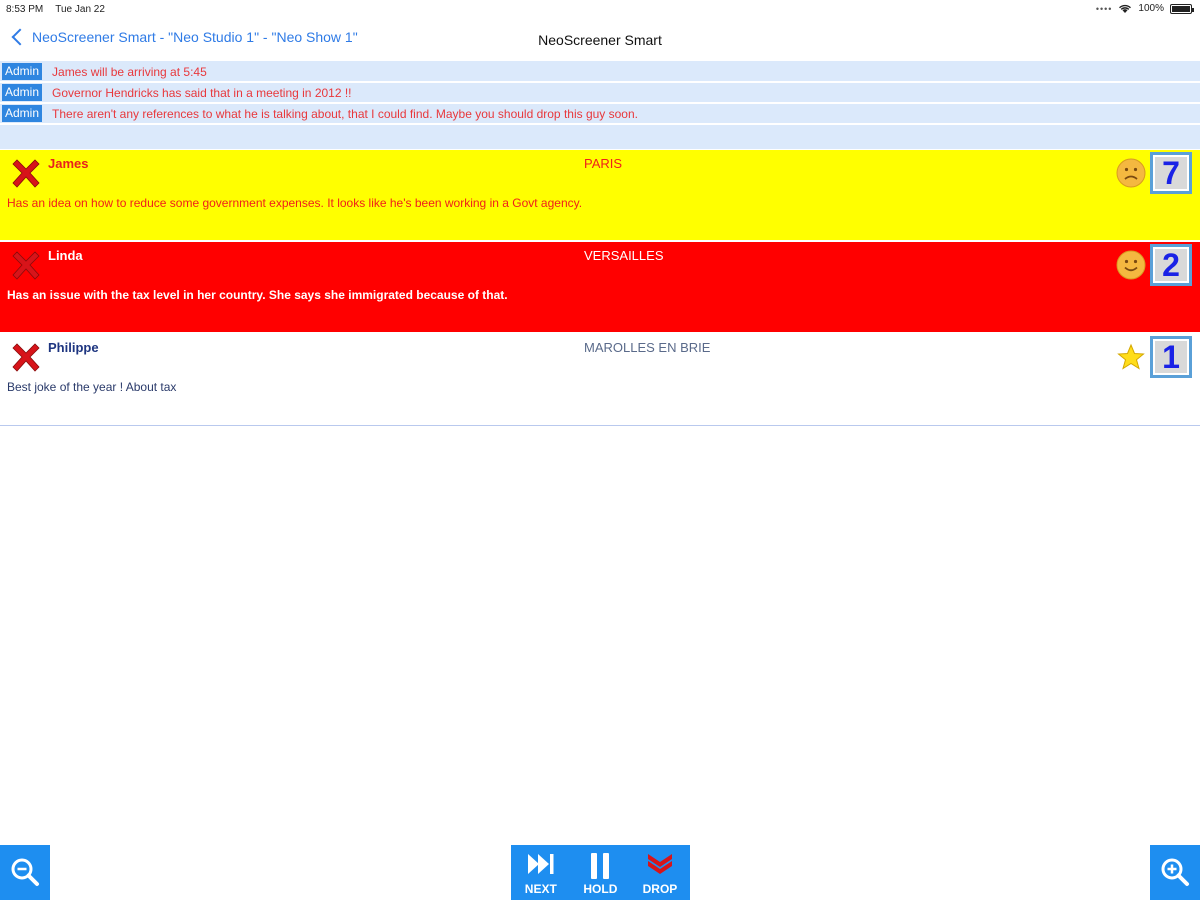  Describe the element at coordinates (600, 889) in the screenshot. I see `hold-button-label: HOLD` at that location.